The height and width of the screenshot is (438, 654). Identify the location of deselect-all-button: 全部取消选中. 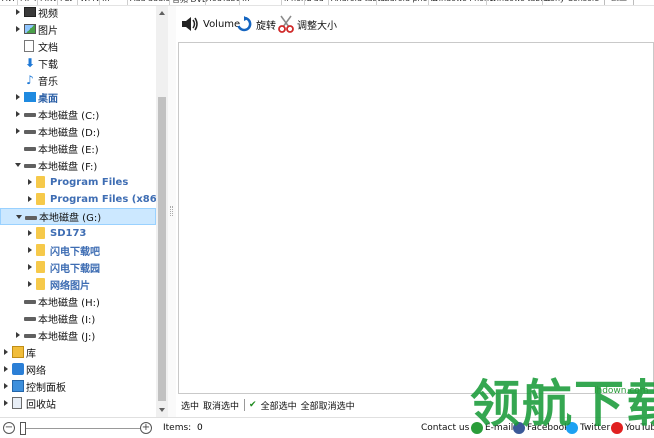
(328, 405).